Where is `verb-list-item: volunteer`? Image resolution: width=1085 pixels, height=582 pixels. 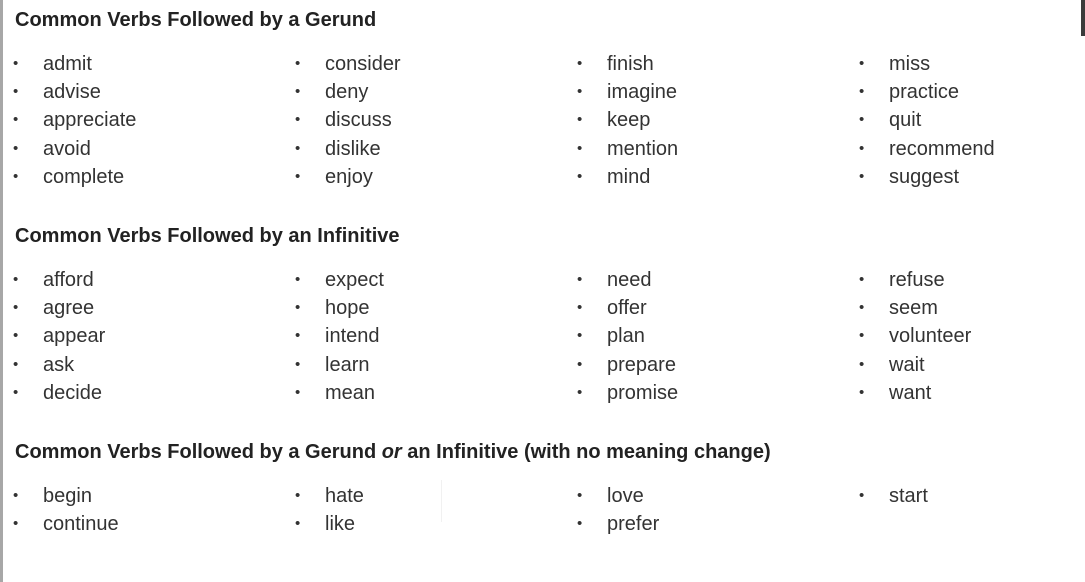
verb-list-item: volunteer is located at coordinates (972, 336).